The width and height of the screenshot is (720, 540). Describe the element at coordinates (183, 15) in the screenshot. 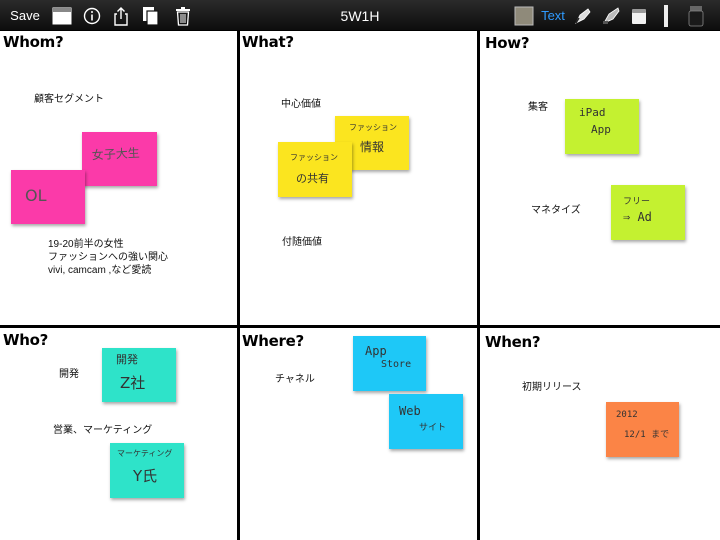

I see `trash-icon` at that location.